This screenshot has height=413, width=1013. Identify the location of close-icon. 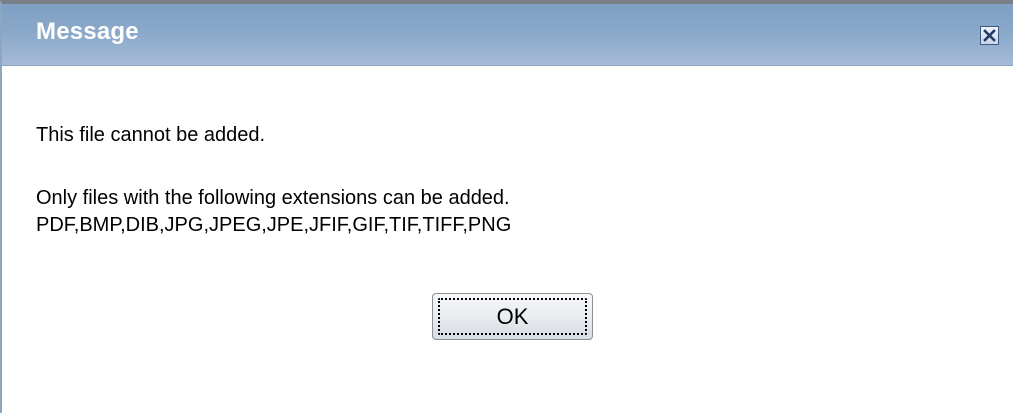
(989, 35).